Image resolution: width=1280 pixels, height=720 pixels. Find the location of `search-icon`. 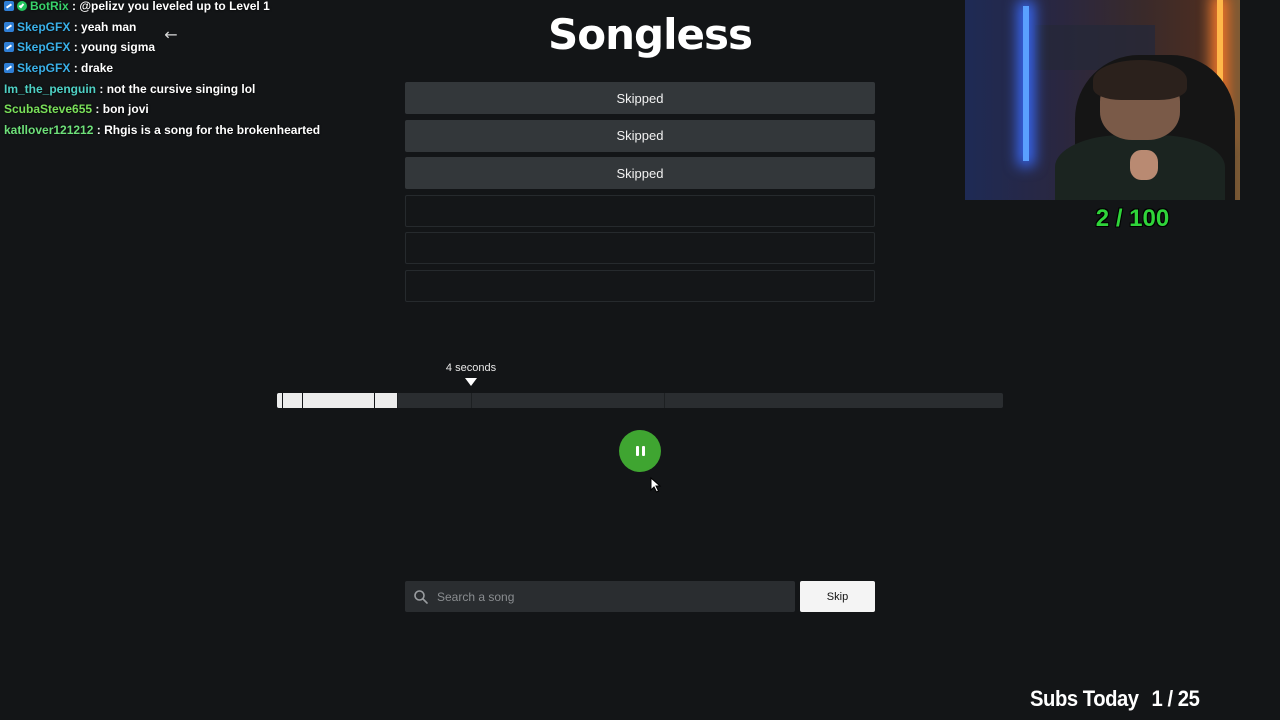

search-icon is located at coordinates (421, 596).